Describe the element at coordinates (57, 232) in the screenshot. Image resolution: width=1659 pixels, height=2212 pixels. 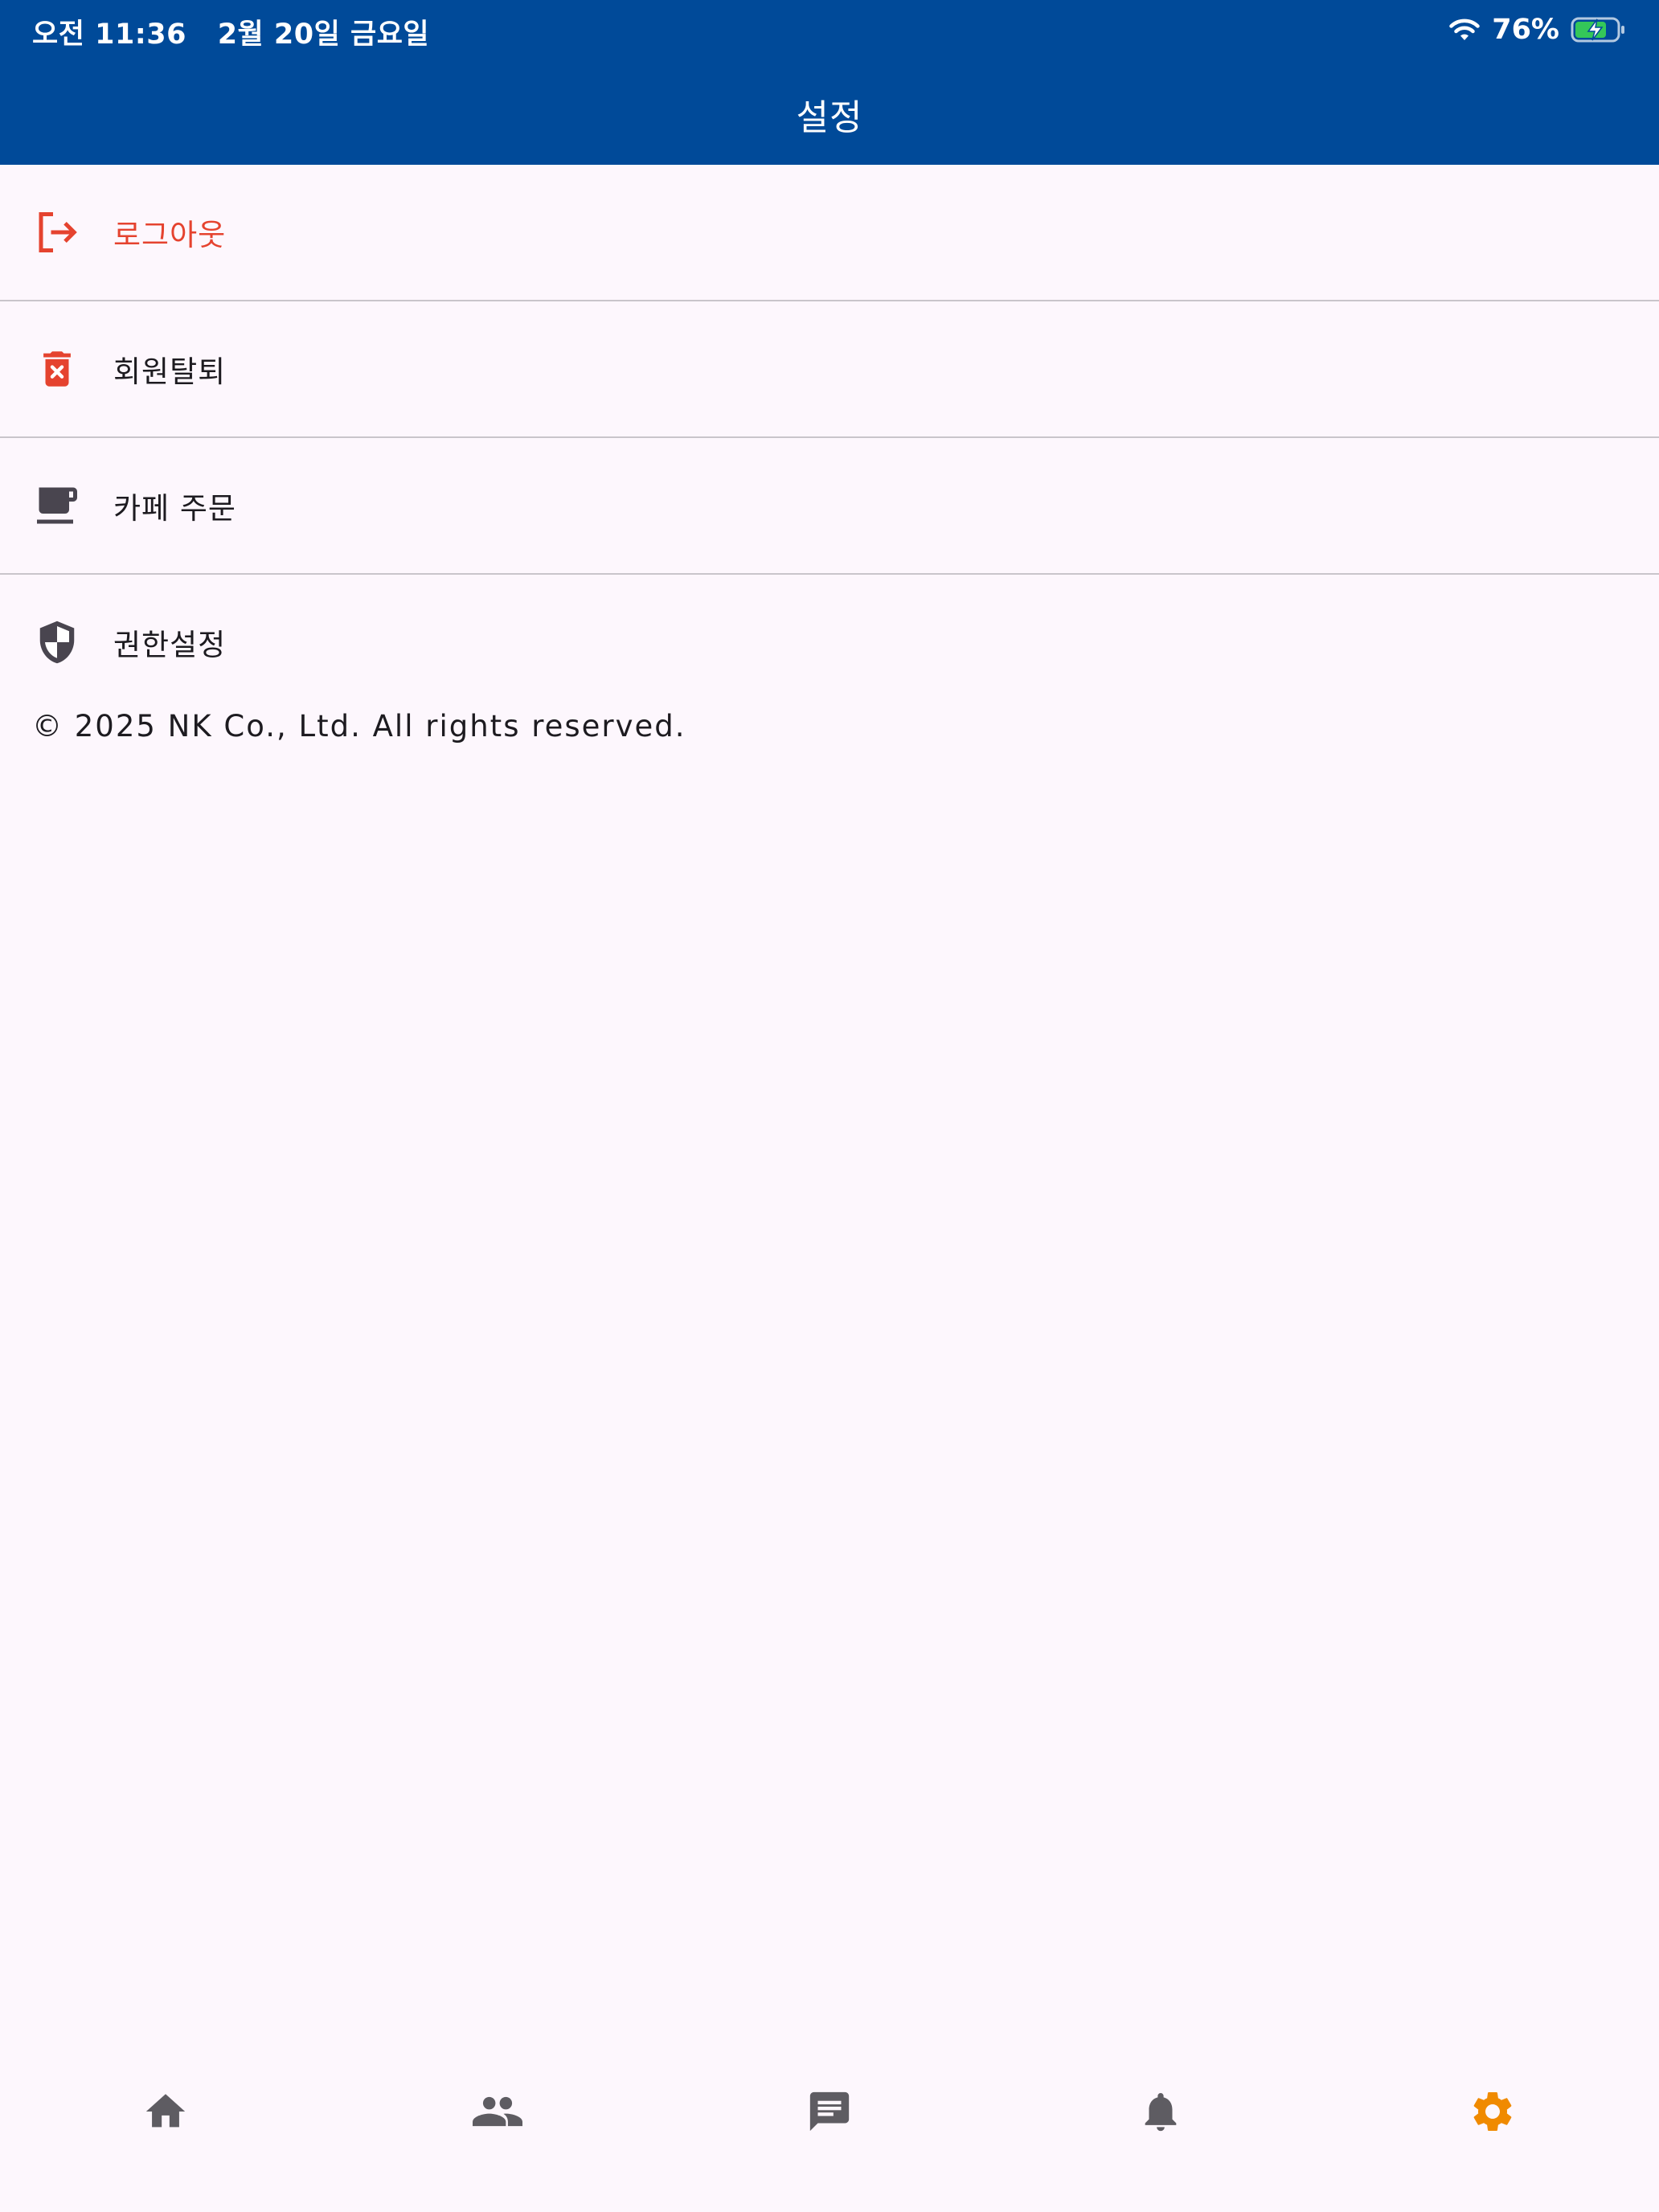
I see `logout-icon` at that location.